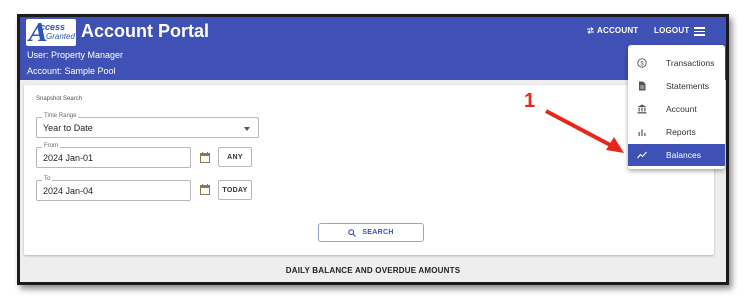 The height and width of the screenshot is (296, 744). What do you see at coordinates (373, 270) in the screenshot?
I see `section-title: DAILY BALANCE AND OVERDUE AMOUNTS` at bounding box center [373, 270].